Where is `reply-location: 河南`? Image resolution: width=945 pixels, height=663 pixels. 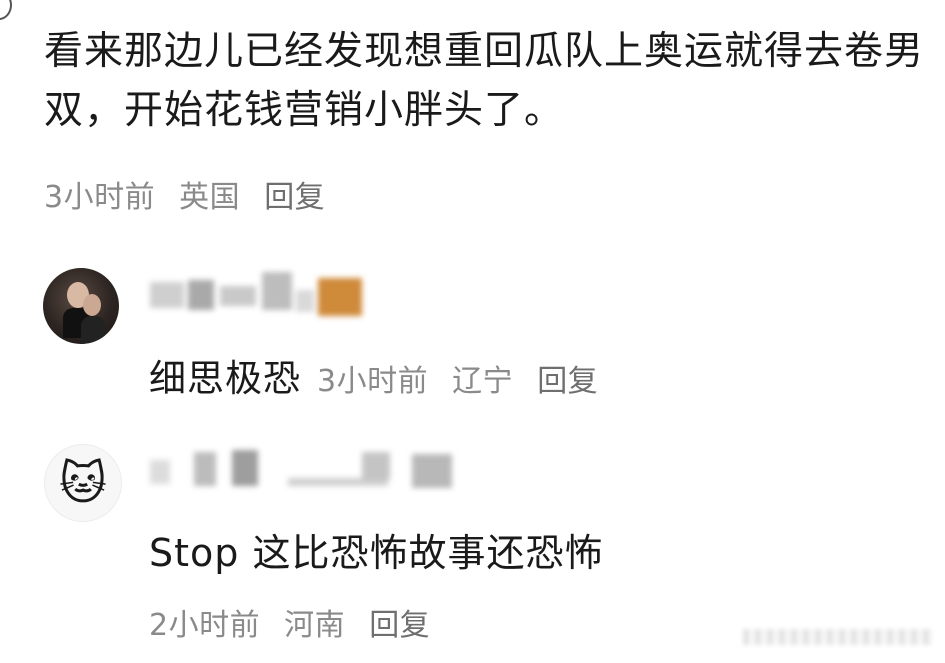
reply-location: 河南 is located at coordinates (315, 625).